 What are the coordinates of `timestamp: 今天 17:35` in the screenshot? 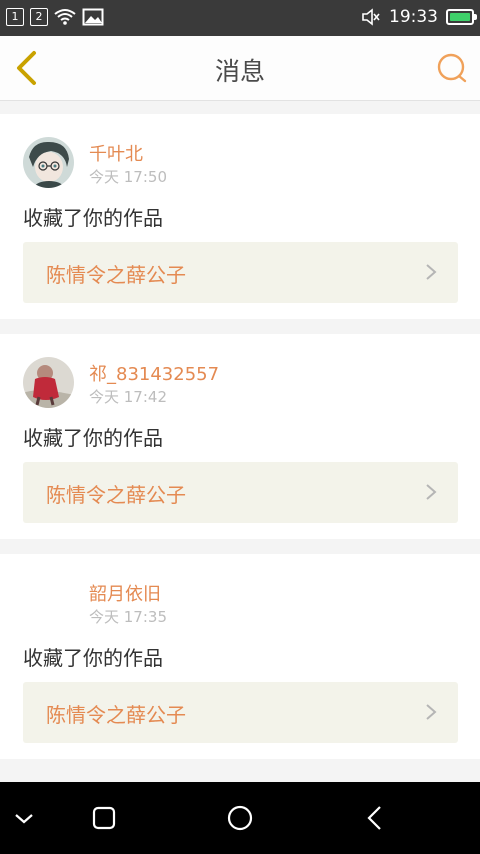 It's located at (128, 617).